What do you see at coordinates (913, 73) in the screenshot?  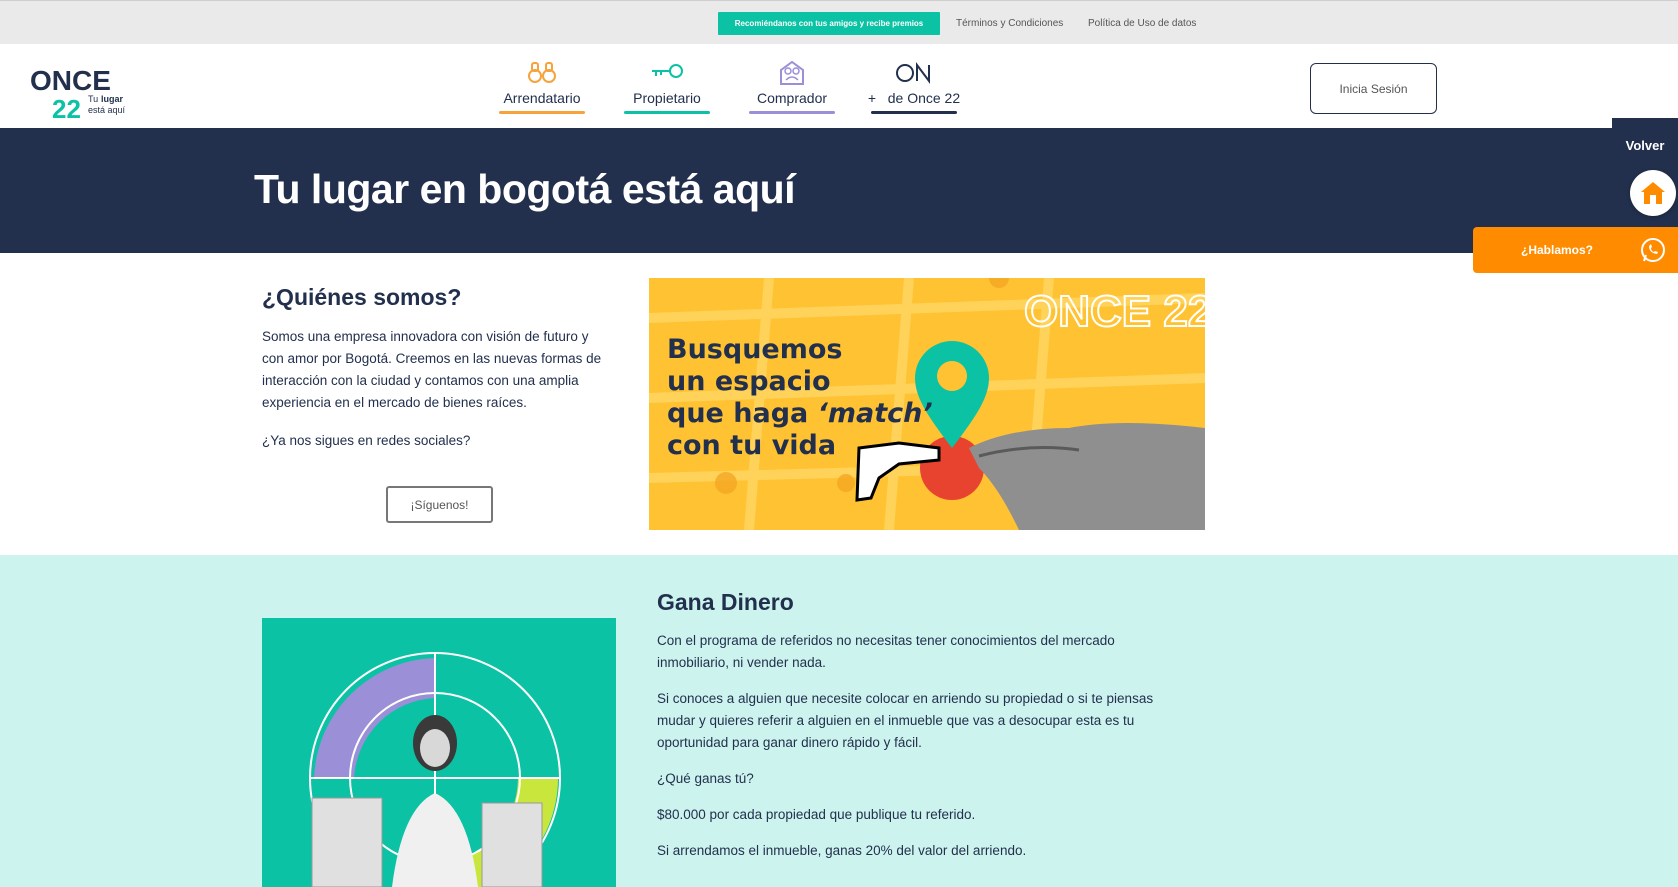 I see `on-logo-icon` at bounding box center [913, 73].